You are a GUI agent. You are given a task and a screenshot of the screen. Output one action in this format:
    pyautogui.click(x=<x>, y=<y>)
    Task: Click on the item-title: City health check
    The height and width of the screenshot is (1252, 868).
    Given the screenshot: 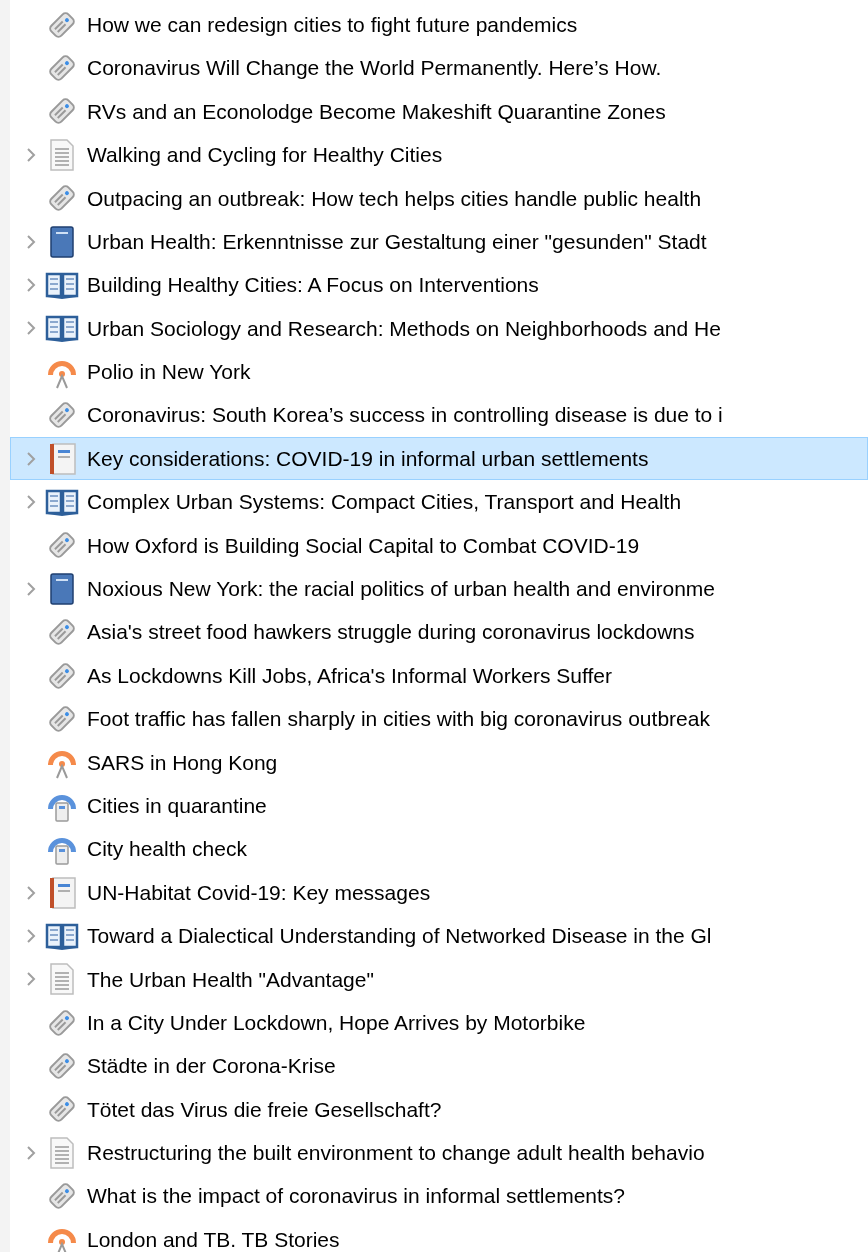 What is the action you would take?
    pyautogui.click(x=167, y=849)
    